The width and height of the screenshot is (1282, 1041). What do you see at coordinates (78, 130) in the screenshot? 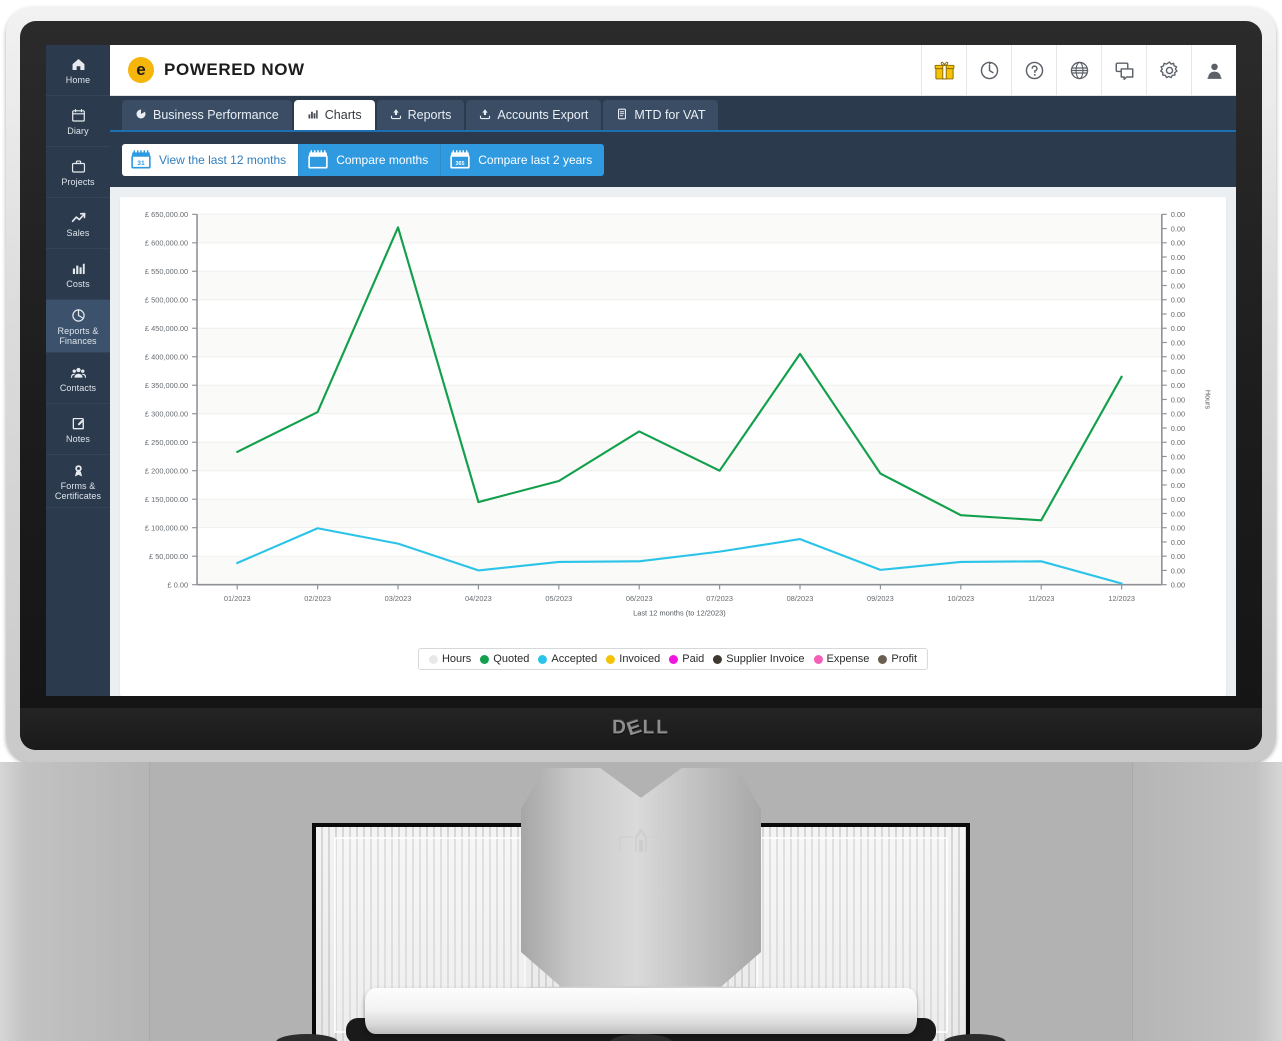
I see `sidebar-item-label: Diary` at bounding box center [78, 130].